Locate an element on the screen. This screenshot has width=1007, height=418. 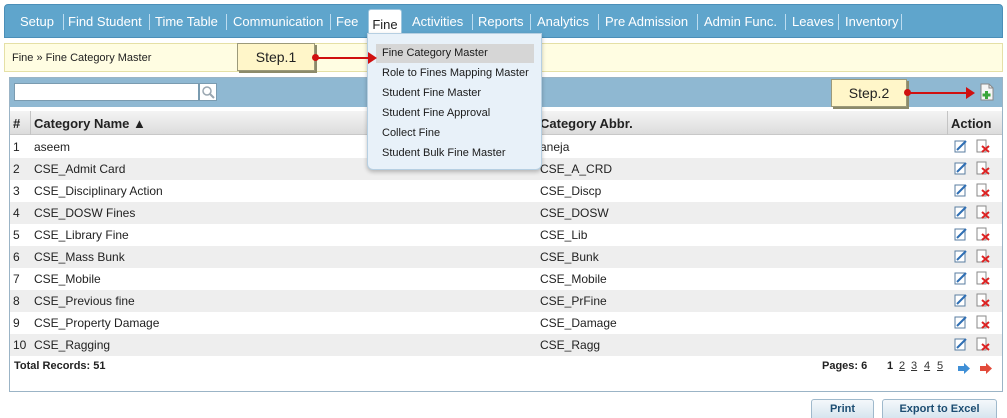
col-header-category-name: Category Name ▲ is located at coordinates (90, 123).